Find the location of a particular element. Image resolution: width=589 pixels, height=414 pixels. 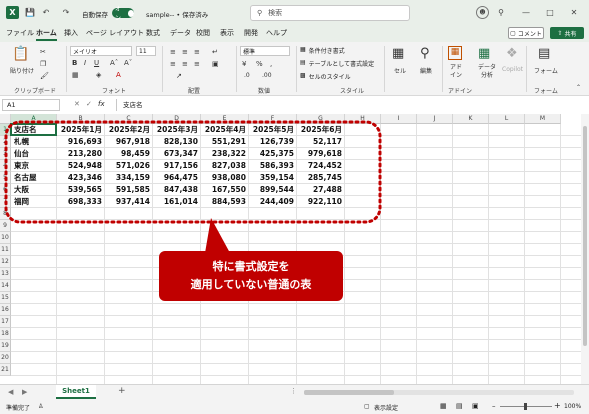

zoom-slider is located at coordinates (526, 406).